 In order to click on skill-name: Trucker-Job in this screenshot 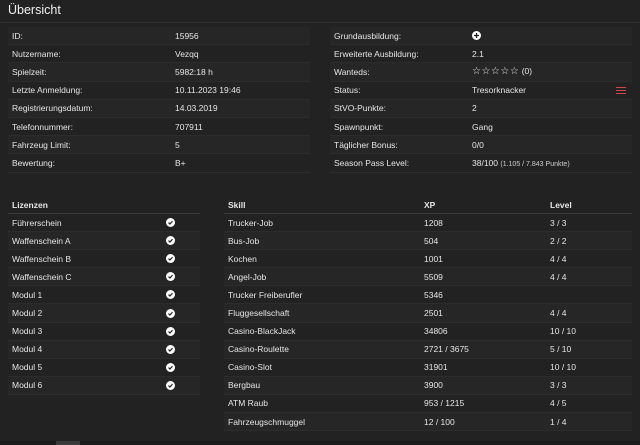, I will do `click(251, 222)`.